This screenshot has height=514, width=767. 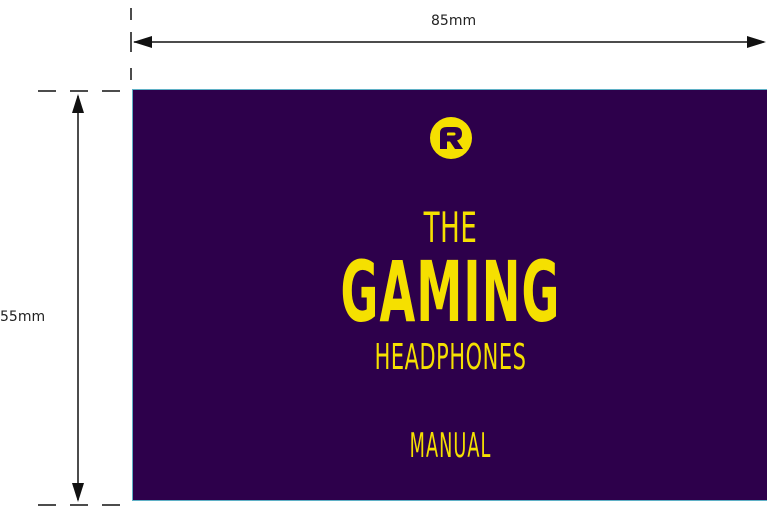 I want to click on height-arrow-bottom, so click(x=78, y=492).